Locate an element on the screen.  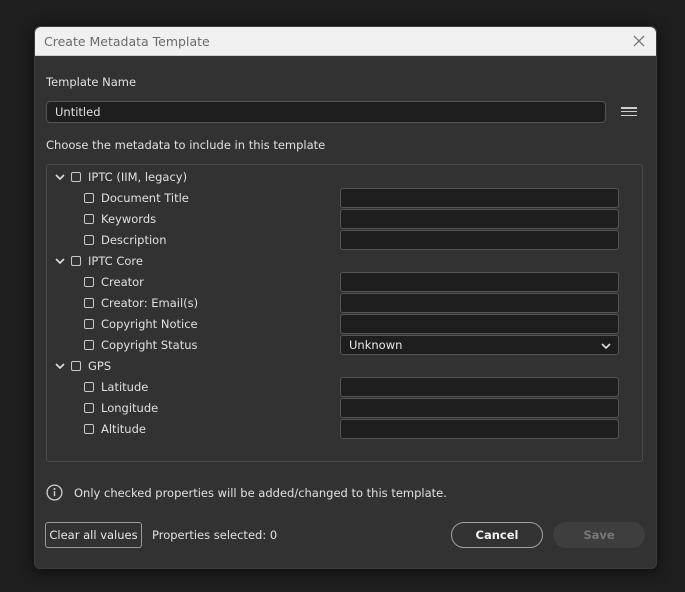
document-title-field is located at coordinates (479, 198).